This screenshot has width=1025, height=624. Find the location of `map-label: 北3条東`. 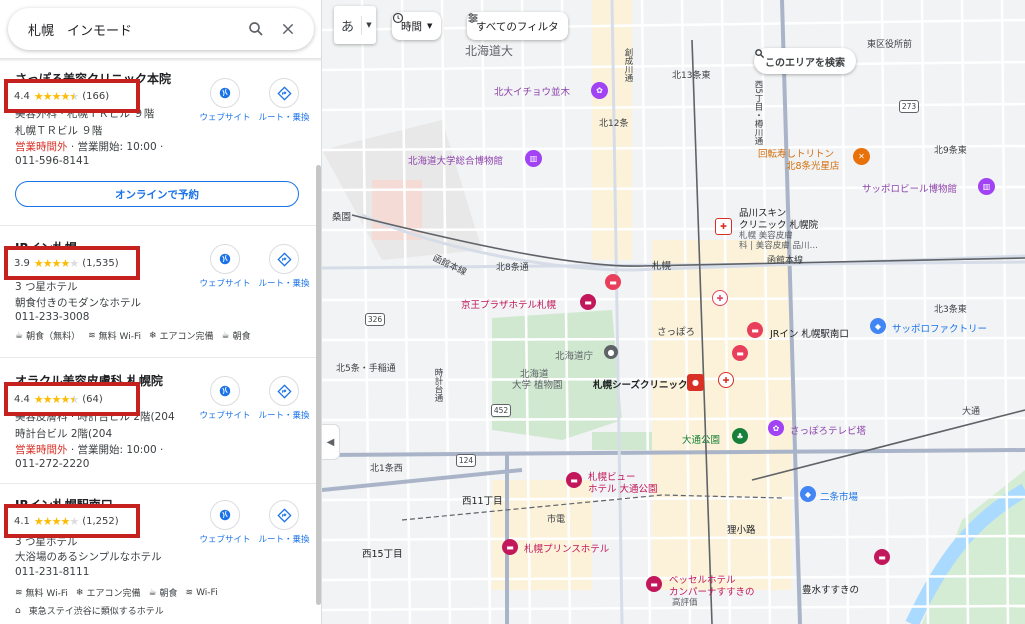

map-label: 北3条東 is located at coordinates (950, 310).